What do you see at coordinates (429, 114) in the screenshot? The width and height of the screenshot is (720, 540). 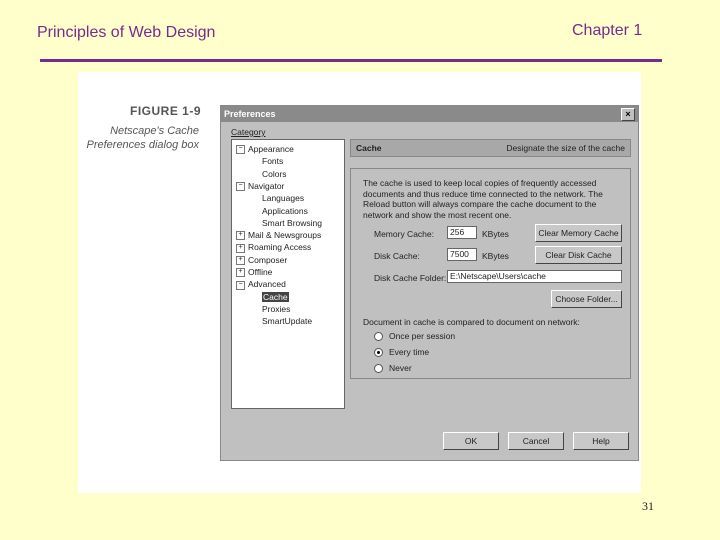 I see `dialog-titlebar: Preferences ×` at bounding box center [429, 114].